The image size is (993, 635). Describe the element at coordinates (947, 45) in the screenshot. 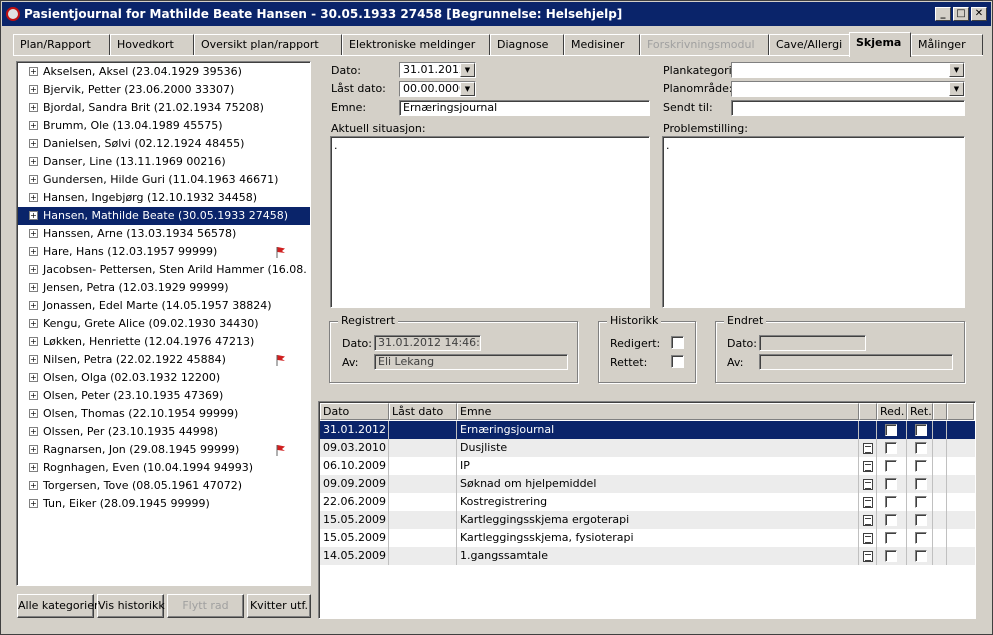

I see `tab-malinger: Målinger` at that location.